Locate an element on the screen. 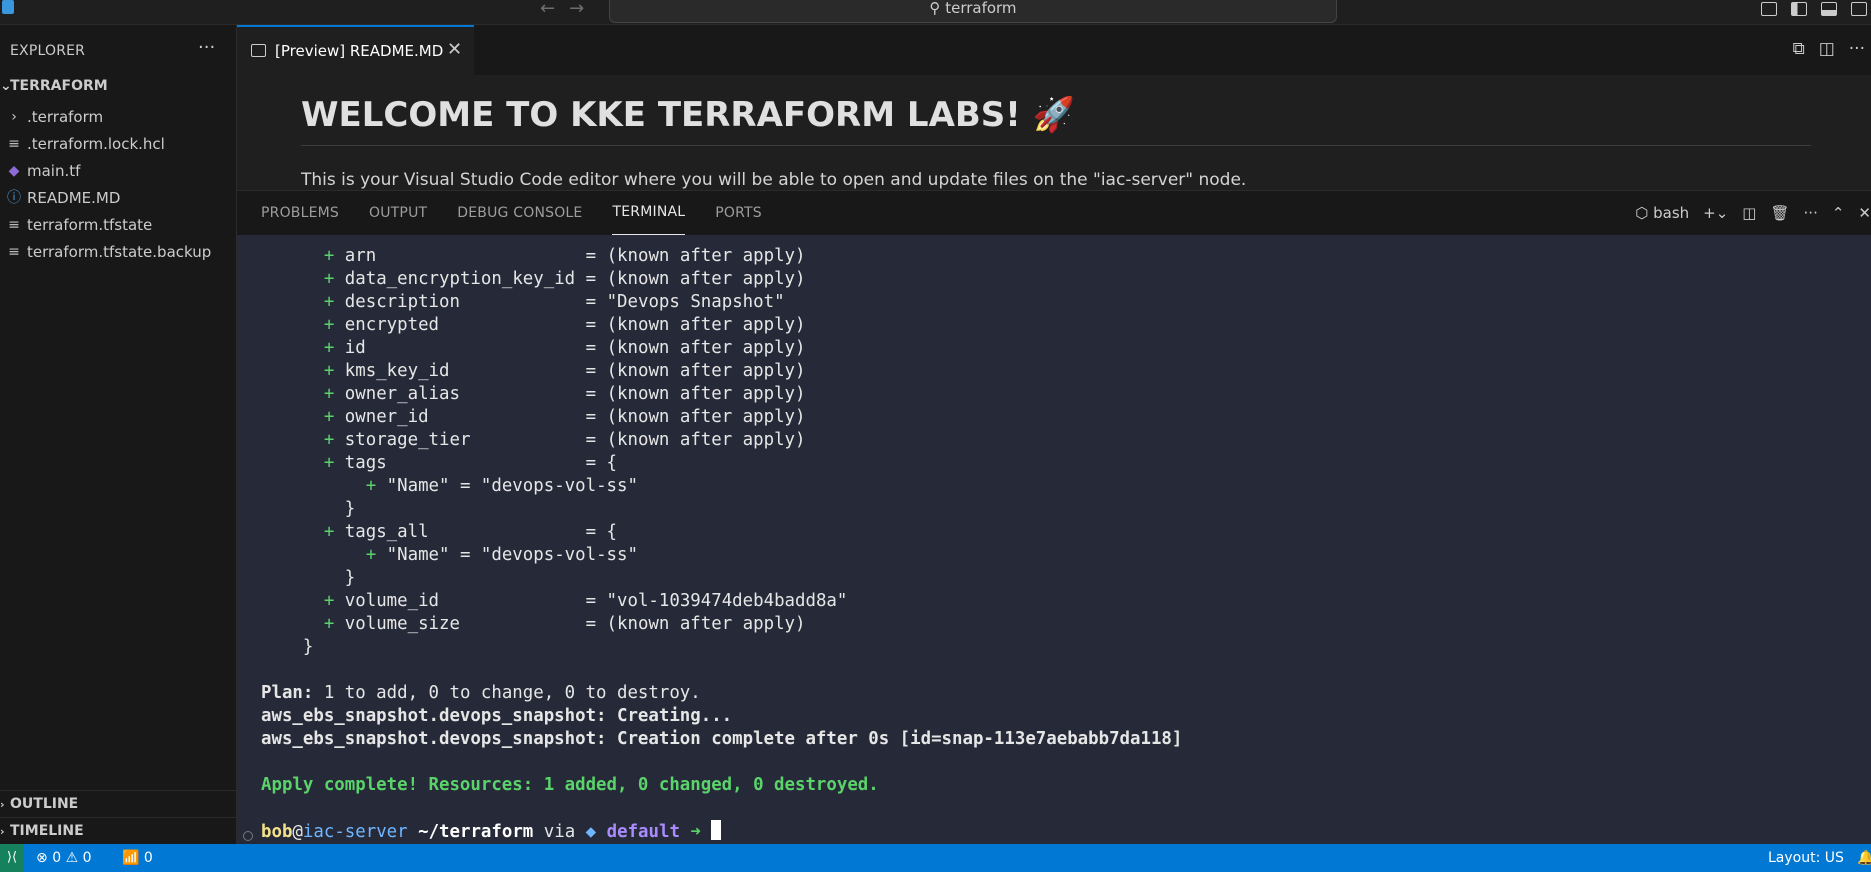 This screenshot has height=872, width=1871. warning-count: 0 is located at coordinates (87, 858).